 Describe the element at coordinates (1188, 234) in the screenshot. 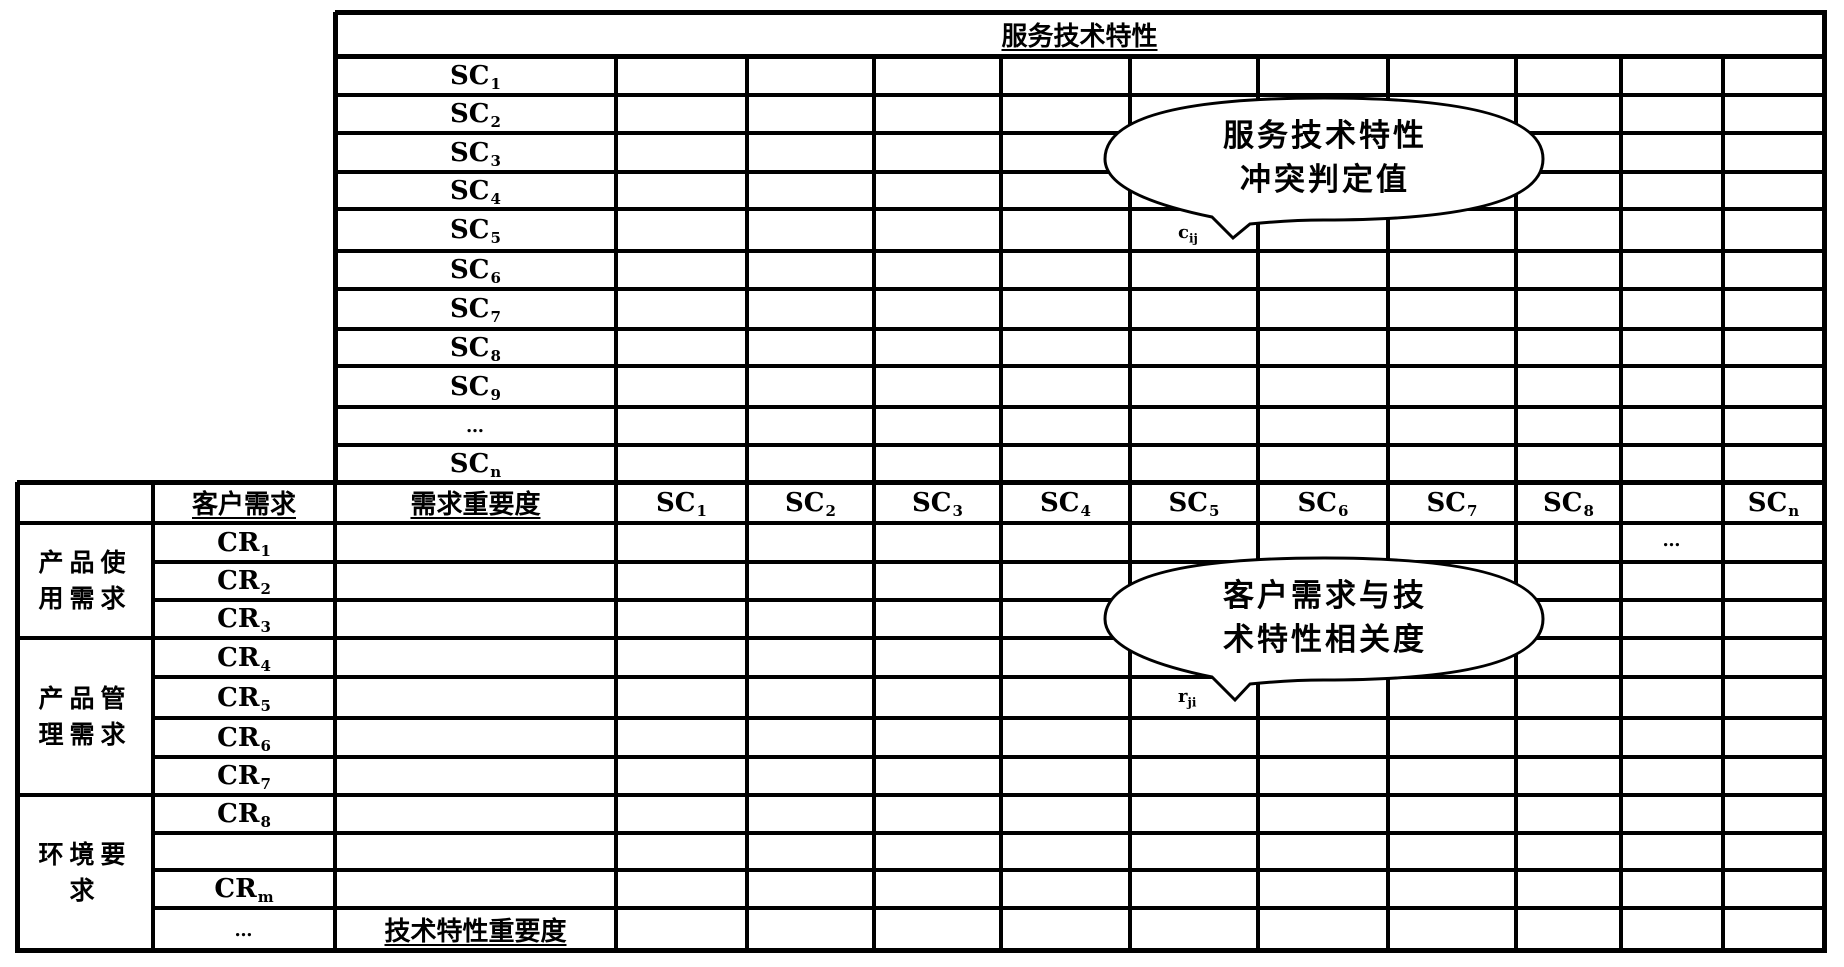

I see `conflict-value-cij: cij` at that location.